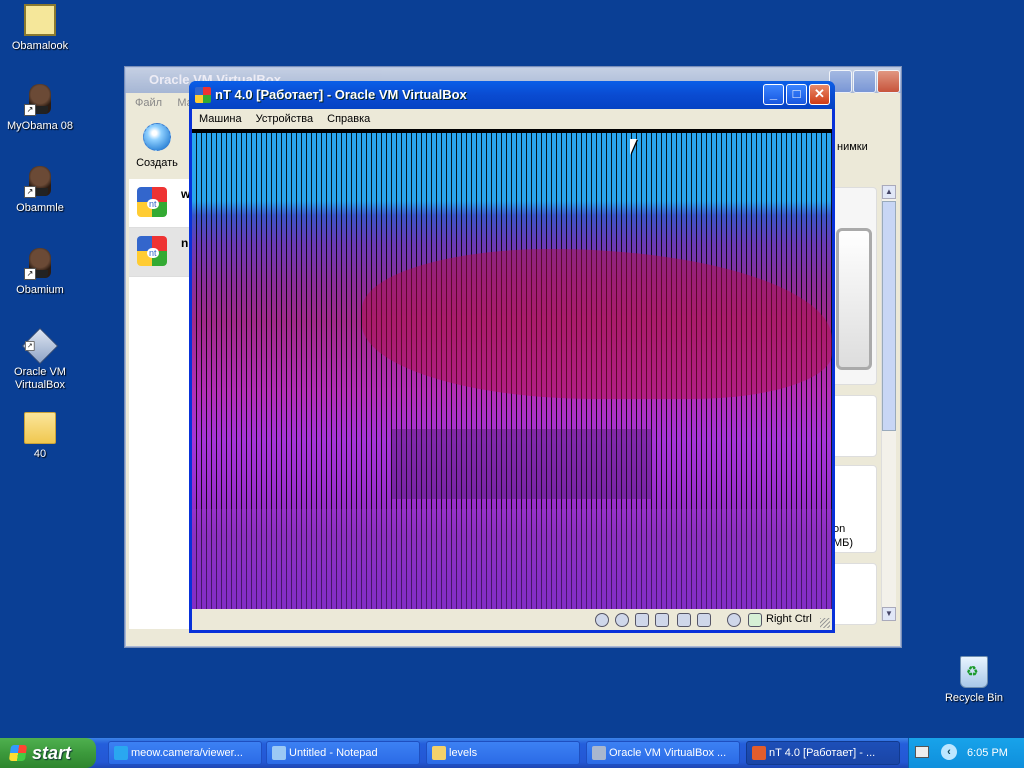 Image resolution: width=1024 pixels, height=768 pixels. What do you see at coordinates (40, 454) in the screenshot?
I see `desktop-icon-label: 40` at bounding box center [40, 454].